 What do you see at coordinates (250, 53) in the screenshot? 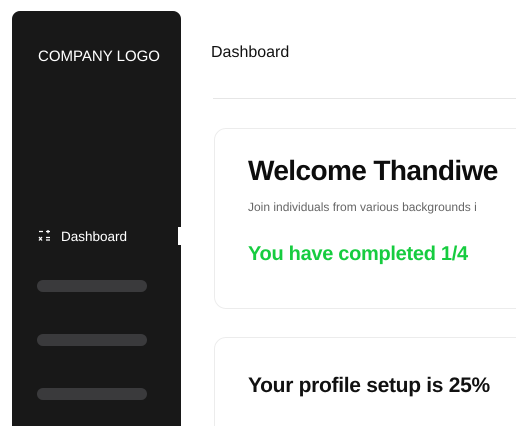
I see `page-title: Dashboard` at bounding box center [250, 53].